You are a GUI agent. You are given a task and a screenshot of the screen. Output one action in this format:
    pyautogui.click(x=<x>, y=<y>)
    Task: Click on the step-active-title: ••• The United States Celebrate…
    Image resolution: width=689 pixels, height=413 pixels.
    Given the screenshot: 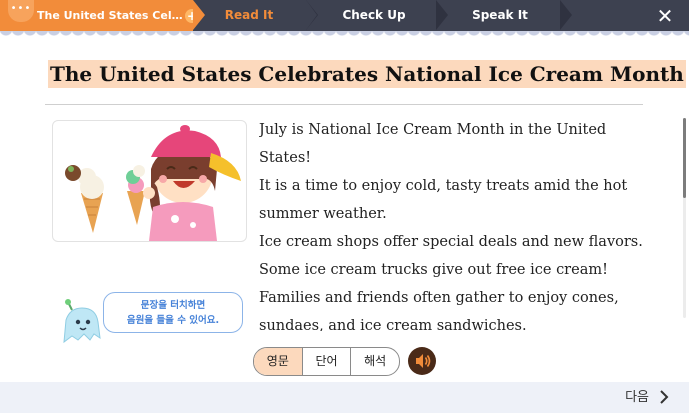 What is the action you would take?
    pyautogui.click(x=96, y=15)
    